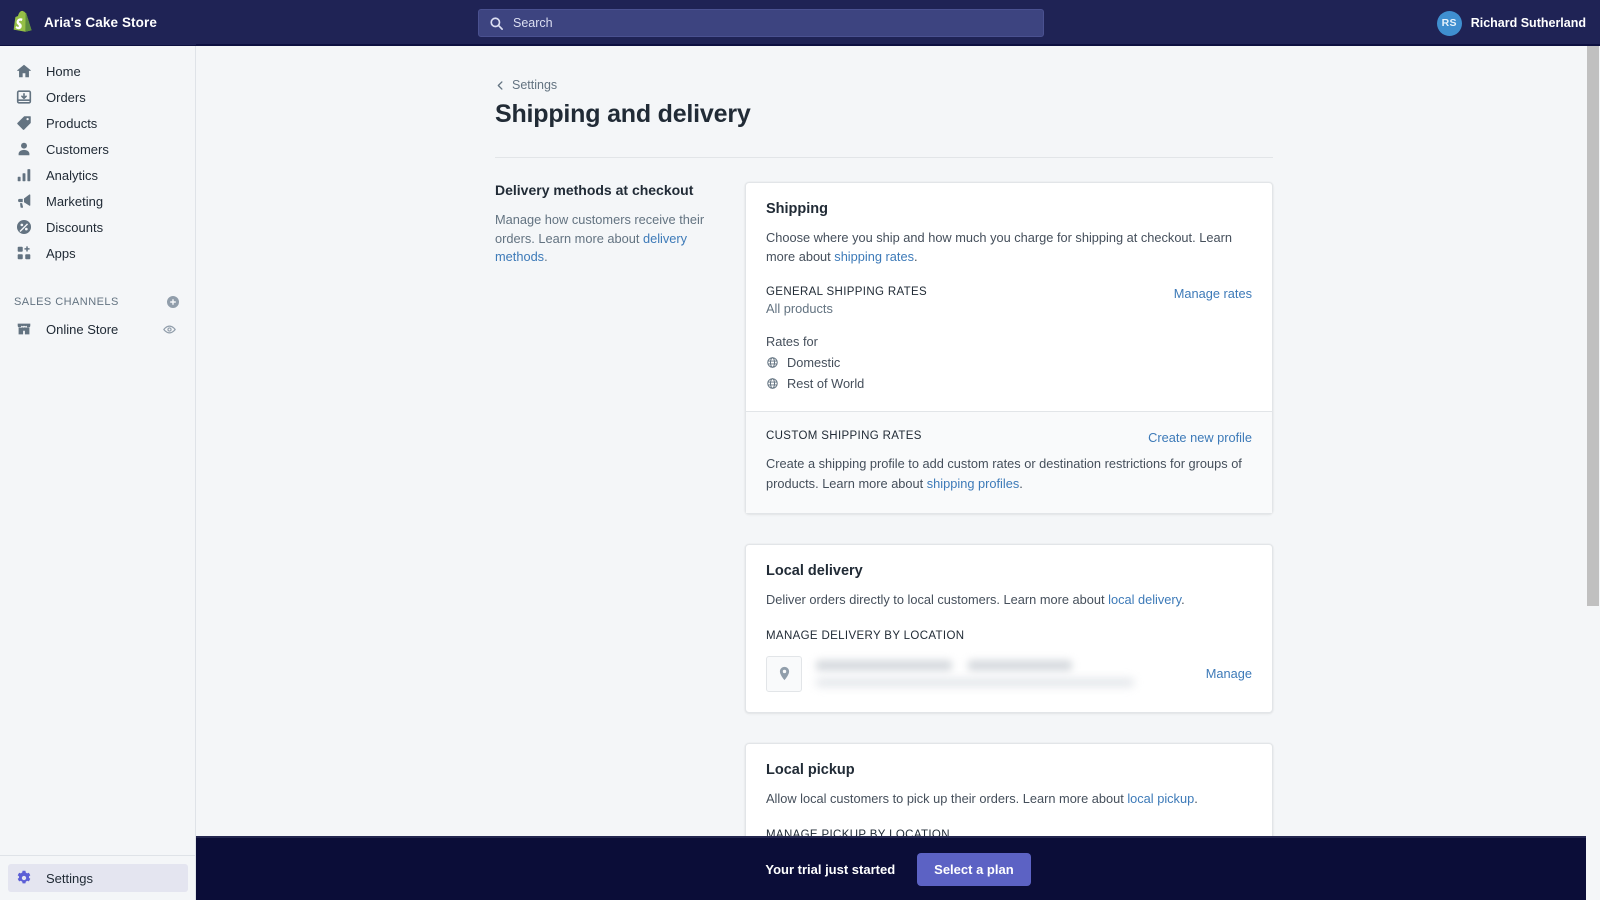 The width and height of the screenshot is (1600, 900). Describe the element at coordinates (24, 878) in the screenshot. I see `gear-icon` at that location.